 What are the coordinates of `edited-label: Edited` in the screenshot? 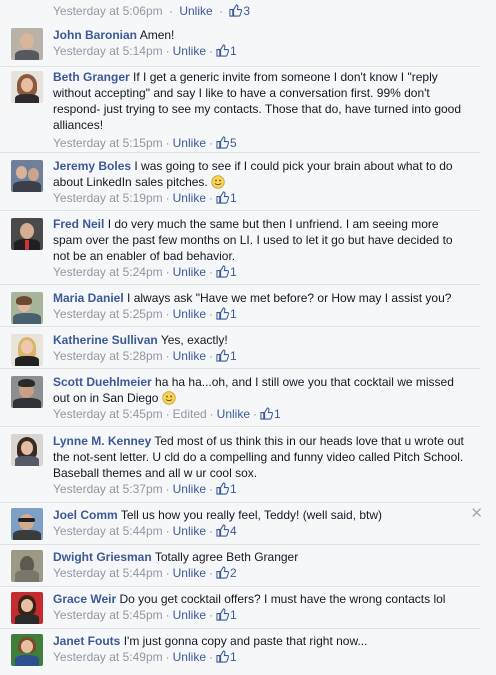 It's located at (190, 414).